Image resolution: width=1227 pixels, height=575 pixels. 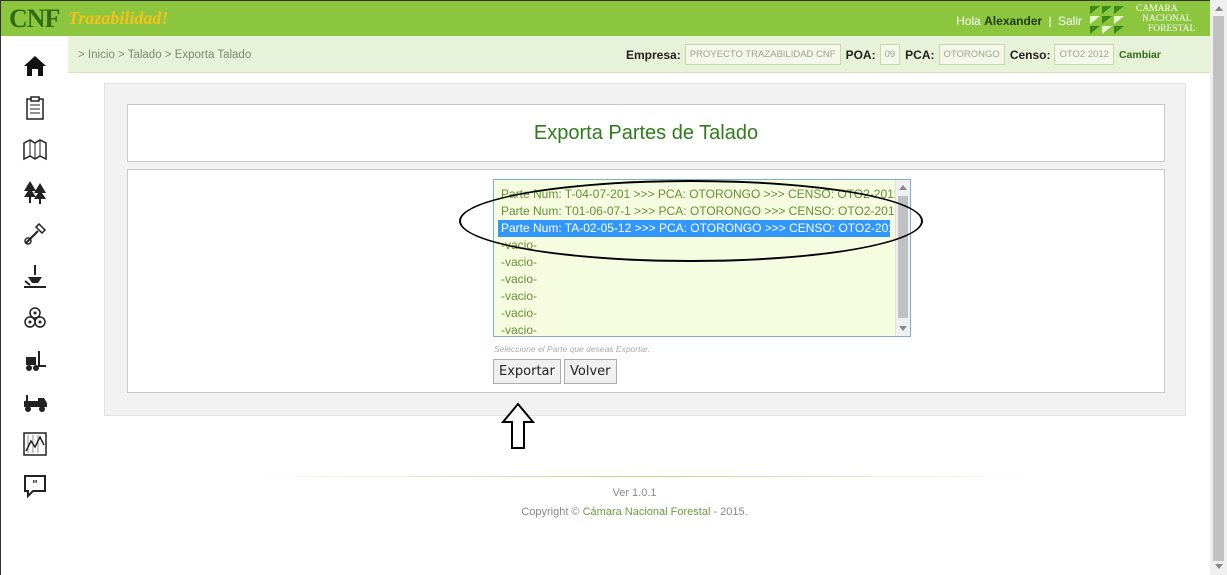 I want to click on copyright-prefix: Copyright ©, so click(x=550, y=512).